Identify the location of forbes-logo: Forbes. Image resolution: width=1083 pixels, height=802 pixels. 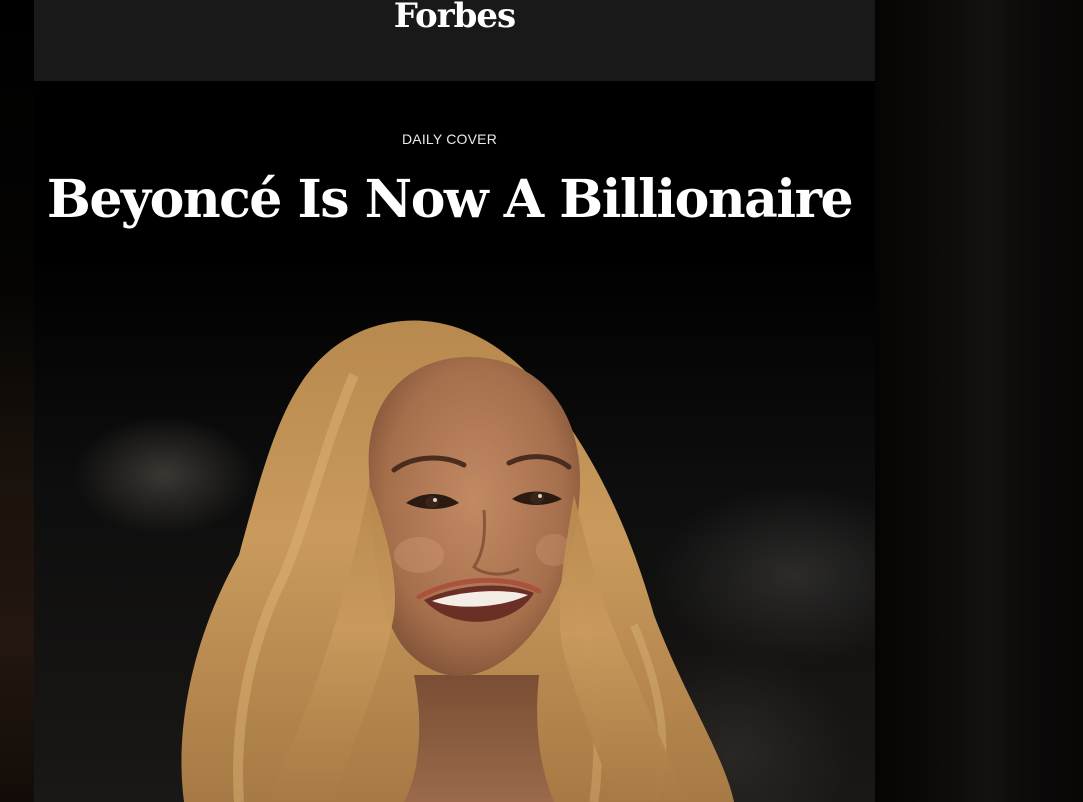
(455, 40).